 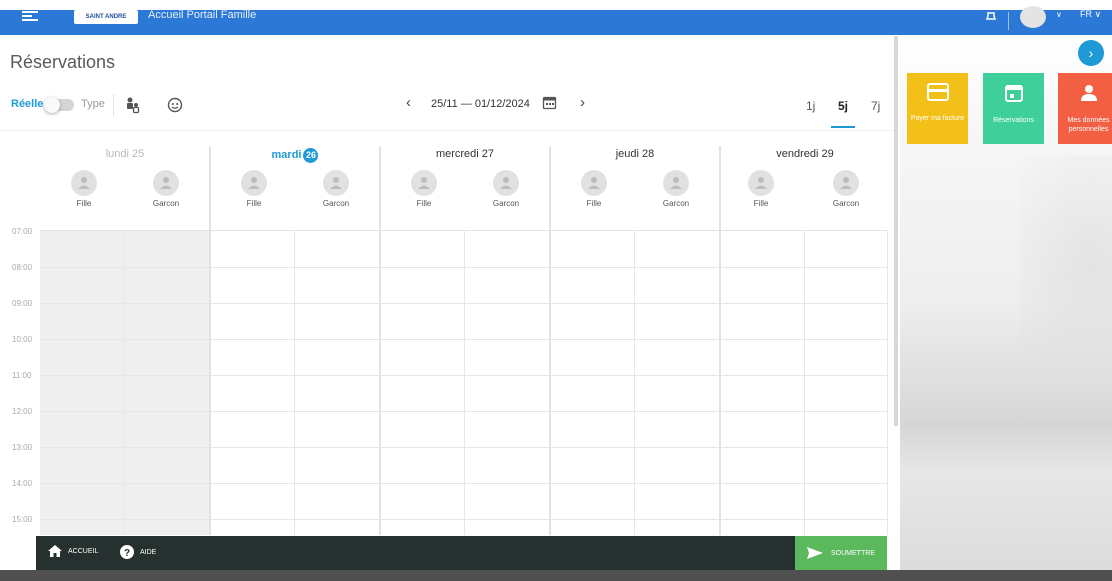 I want to click on app-title: Accueil Portail Famille, so click(x=202, y=15).